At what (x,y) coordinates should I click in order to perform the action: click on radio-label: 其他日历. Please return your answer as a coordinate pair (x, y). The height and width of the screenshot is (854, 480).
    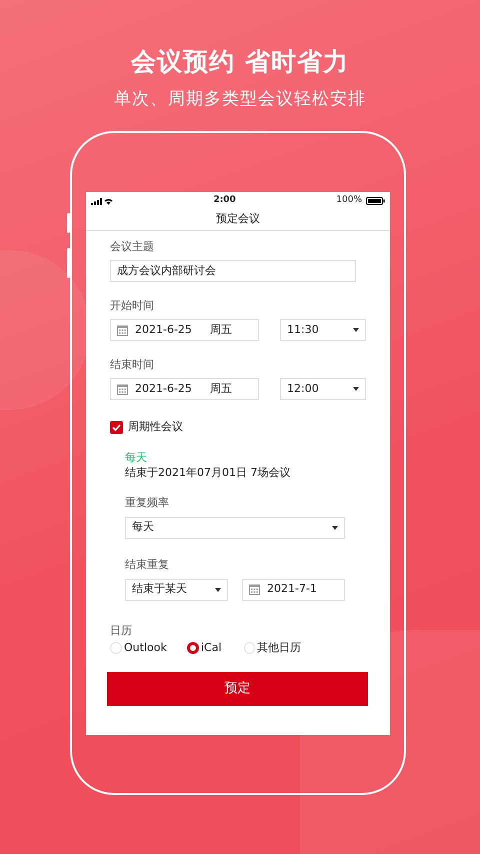
    Looking at the image, I should click on (279, 647).